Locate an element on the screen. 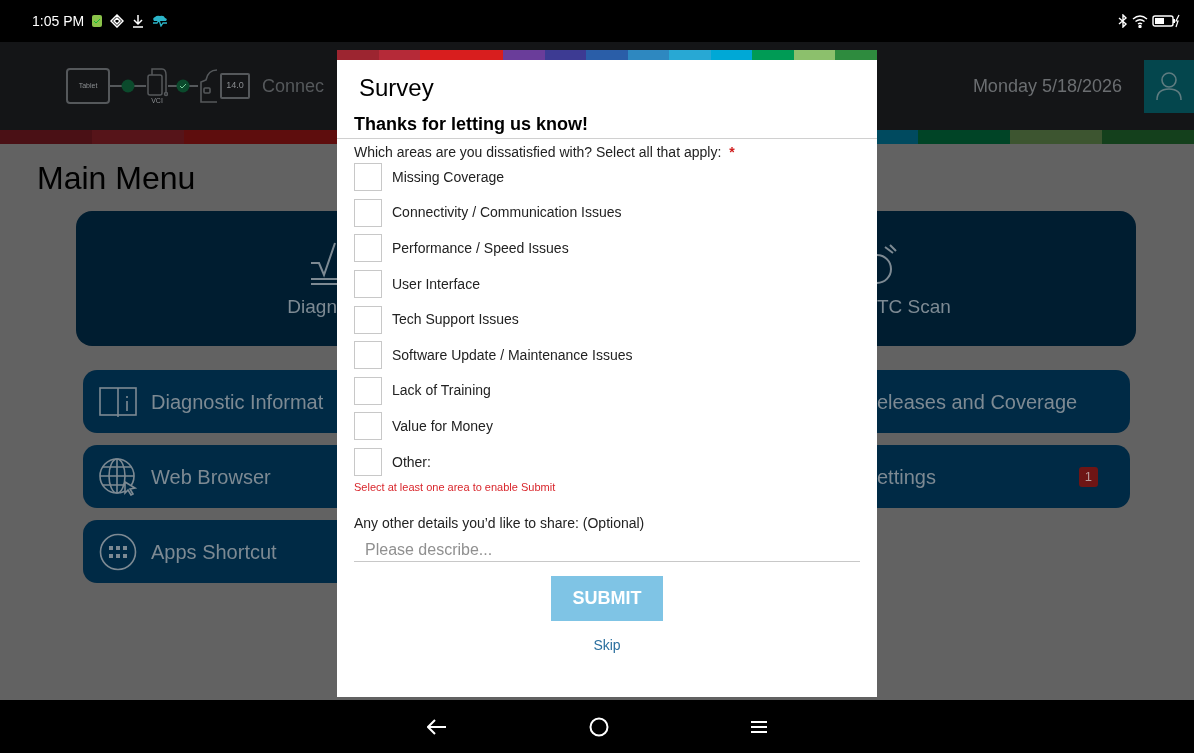 Image resolution: width=1194 pixels, height=753 pixels. details-label: Any other details you’d like to share: (Optional) is located at coordinates (499, 523).